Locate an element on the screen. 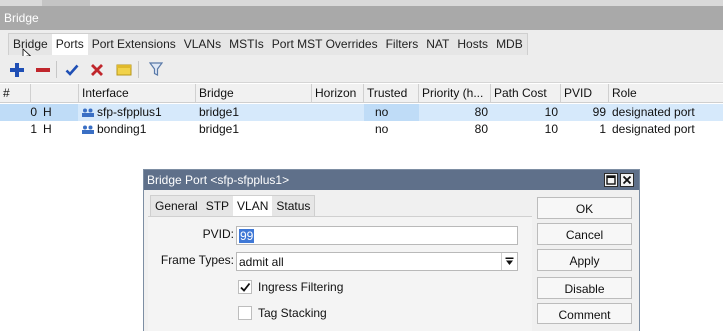  tab-nat: NAT is located at coordinates (437, 44).